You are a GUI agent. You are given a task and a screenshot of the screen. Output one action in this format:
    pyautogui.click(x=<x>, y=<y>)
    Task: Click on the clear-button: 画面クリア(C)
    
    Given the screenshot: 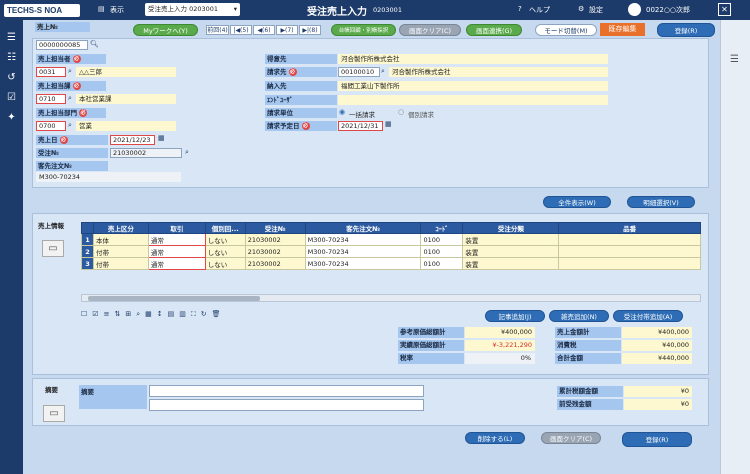 What is the action you would take?
    pyautogui.click(x=430, y=30)
    